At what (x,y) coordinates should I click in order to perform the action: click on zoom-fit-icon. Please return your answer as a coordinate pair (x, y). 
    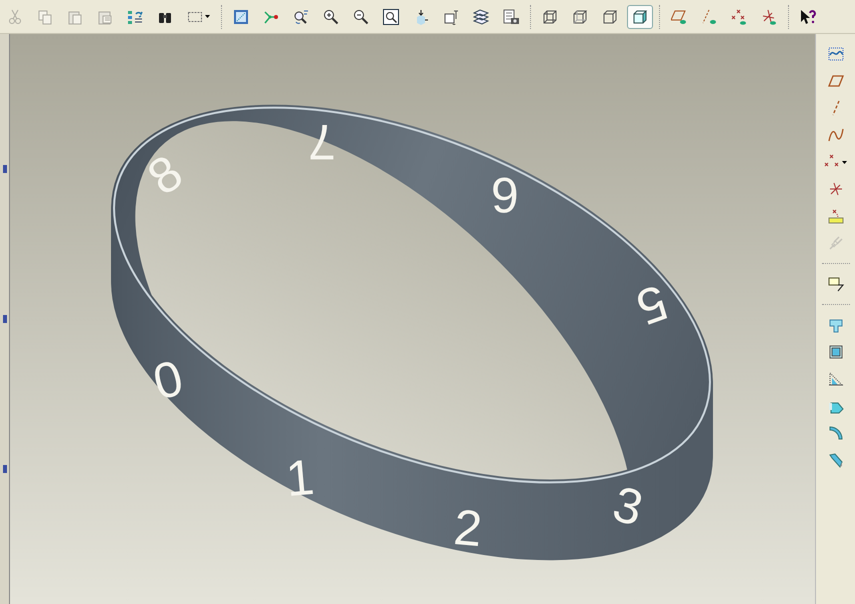
    Looking at the image, I should click on (391, 16).